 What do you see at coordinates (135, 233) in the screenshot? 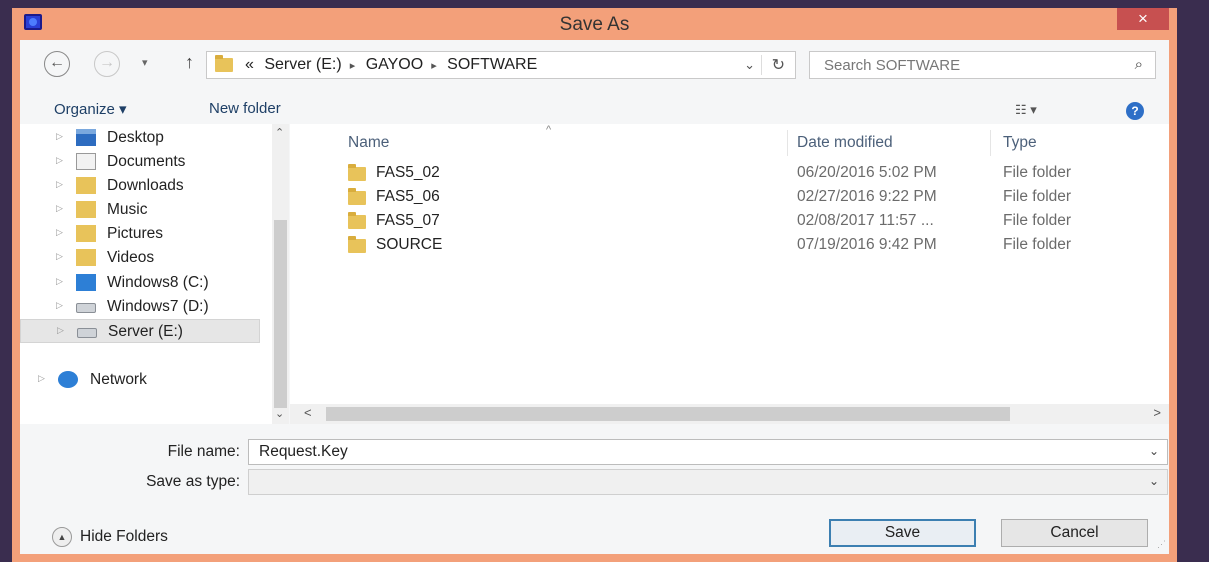
I see `nav-item-label: Pictures` at bounding box center [135, 233].